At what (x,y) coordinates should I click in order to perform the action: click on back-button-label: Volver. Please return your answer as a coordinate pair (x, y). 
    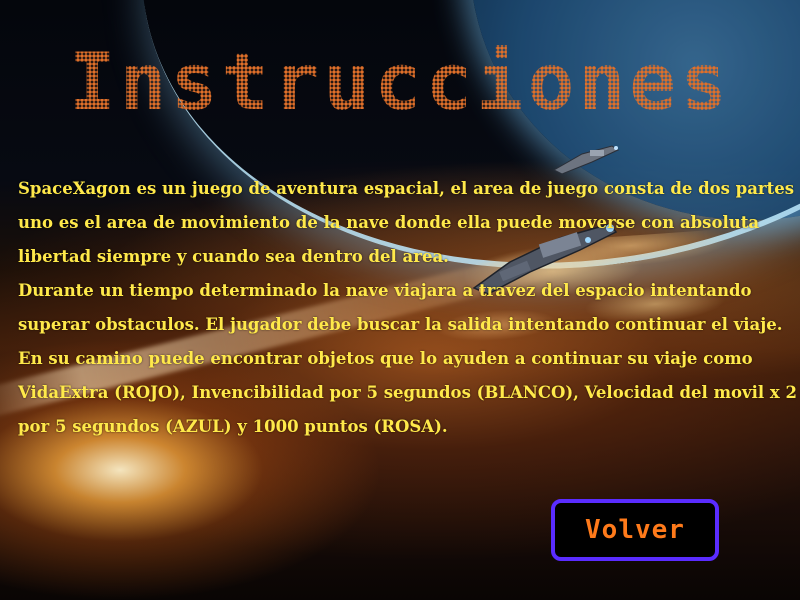
    Looking at the image, I should click on (635, 530).